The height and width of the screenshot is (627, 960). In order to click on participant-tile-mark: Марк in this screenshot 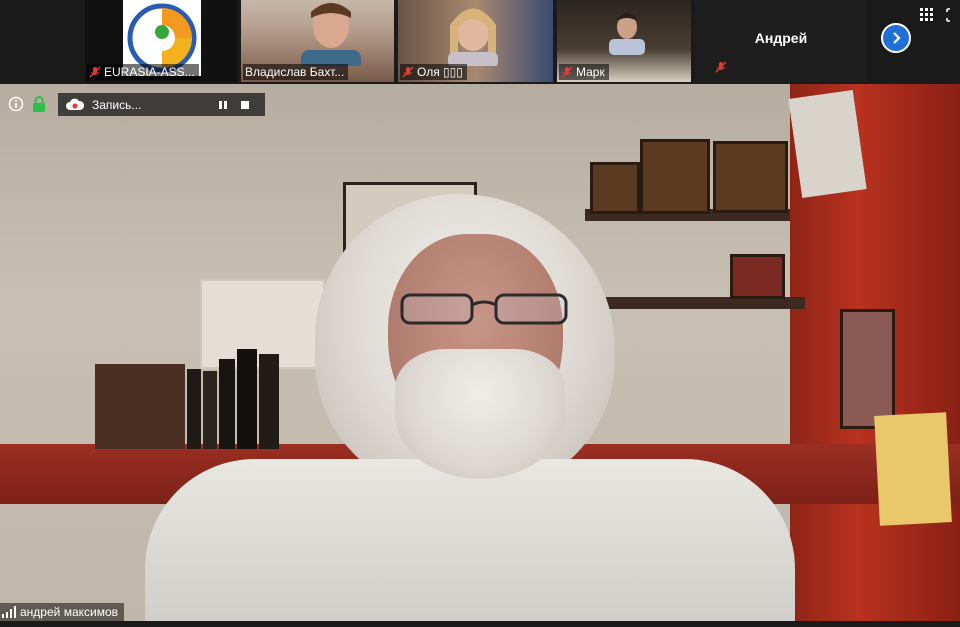, I will do `click(624, 41)`.